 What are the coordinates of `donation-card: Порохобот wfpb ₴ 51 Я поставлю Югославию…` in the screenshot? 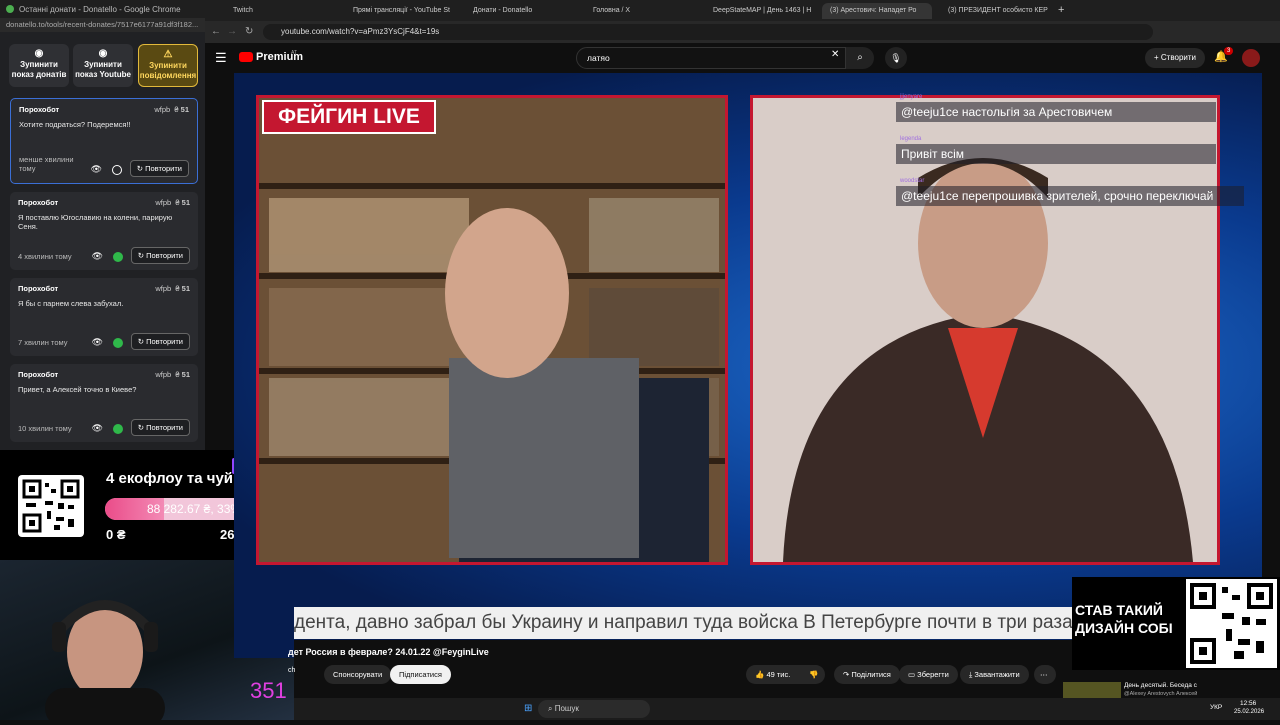 It's located at (104, 231).